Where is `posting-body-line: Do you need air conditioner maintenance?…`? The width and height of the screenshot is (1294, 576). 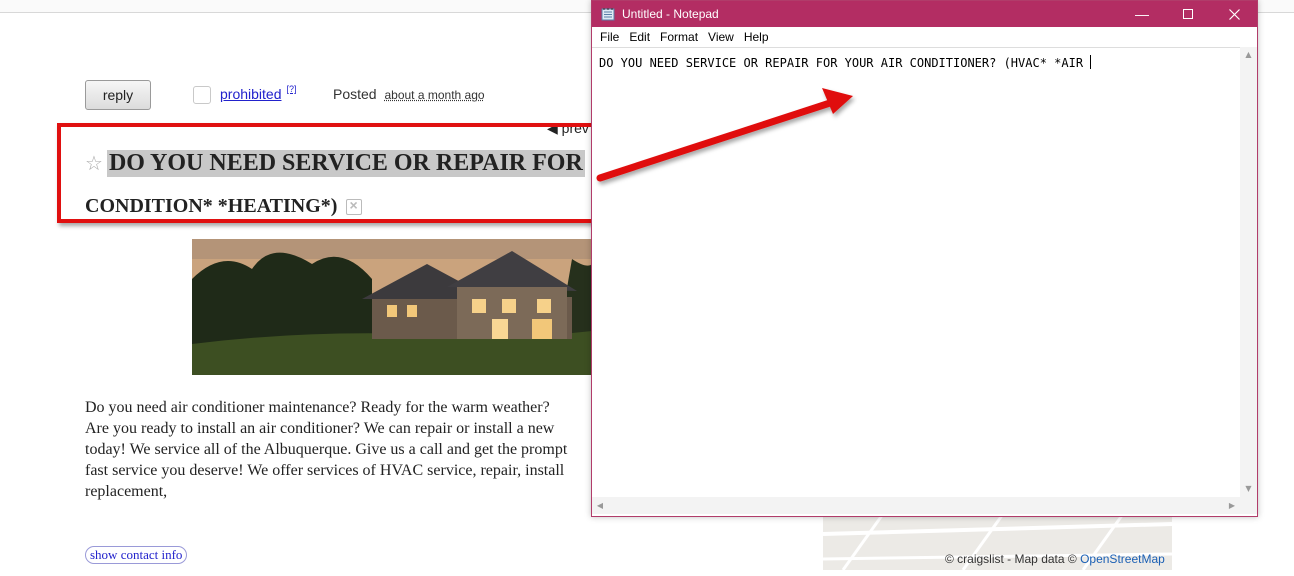
posting-body-line: Do you need air conditioner maintenance?… is located at coordinates (317, 407).